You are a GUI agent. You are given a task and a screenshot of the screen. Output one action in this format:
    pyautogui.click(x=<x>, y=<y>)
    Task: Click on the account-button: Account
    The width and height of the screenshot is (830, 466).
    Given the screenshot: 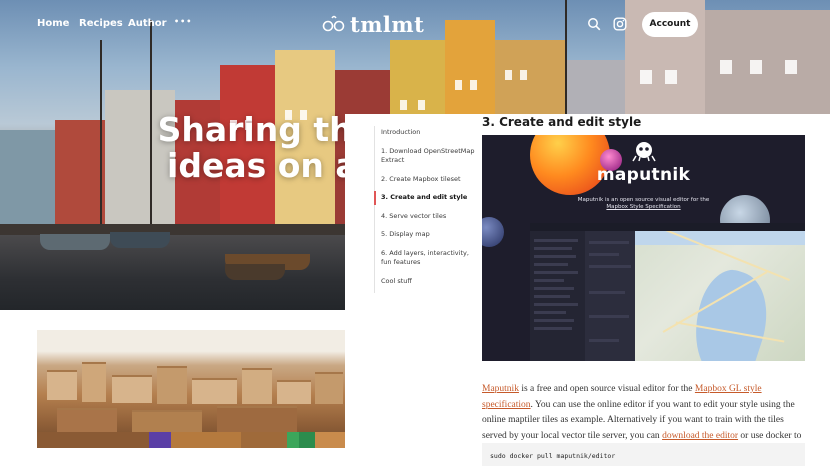 What is the action you would take?
    pyautogui.click(x=670, y=24)
    